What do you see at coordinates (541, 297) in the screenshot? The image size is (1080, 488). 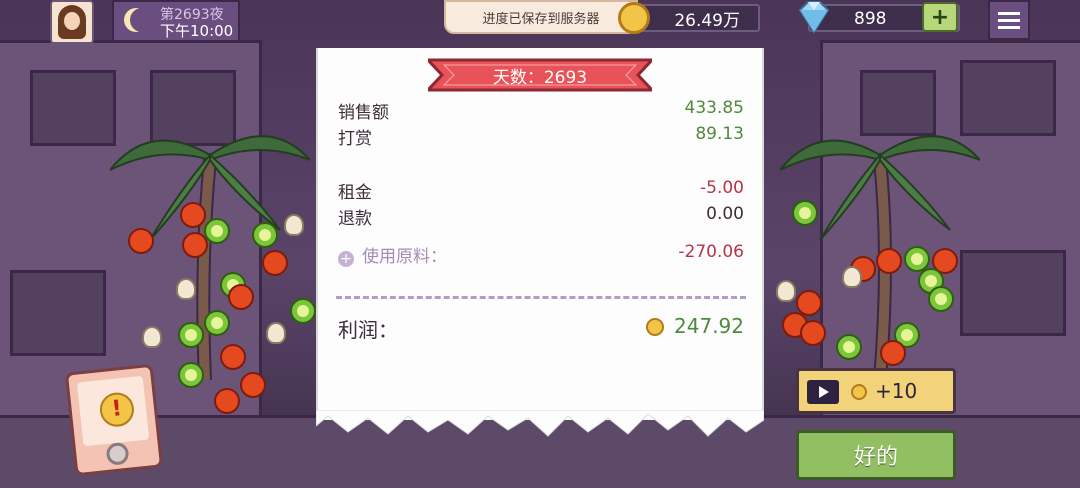 I see `receipt-divider` at bounding box center [541, 297].